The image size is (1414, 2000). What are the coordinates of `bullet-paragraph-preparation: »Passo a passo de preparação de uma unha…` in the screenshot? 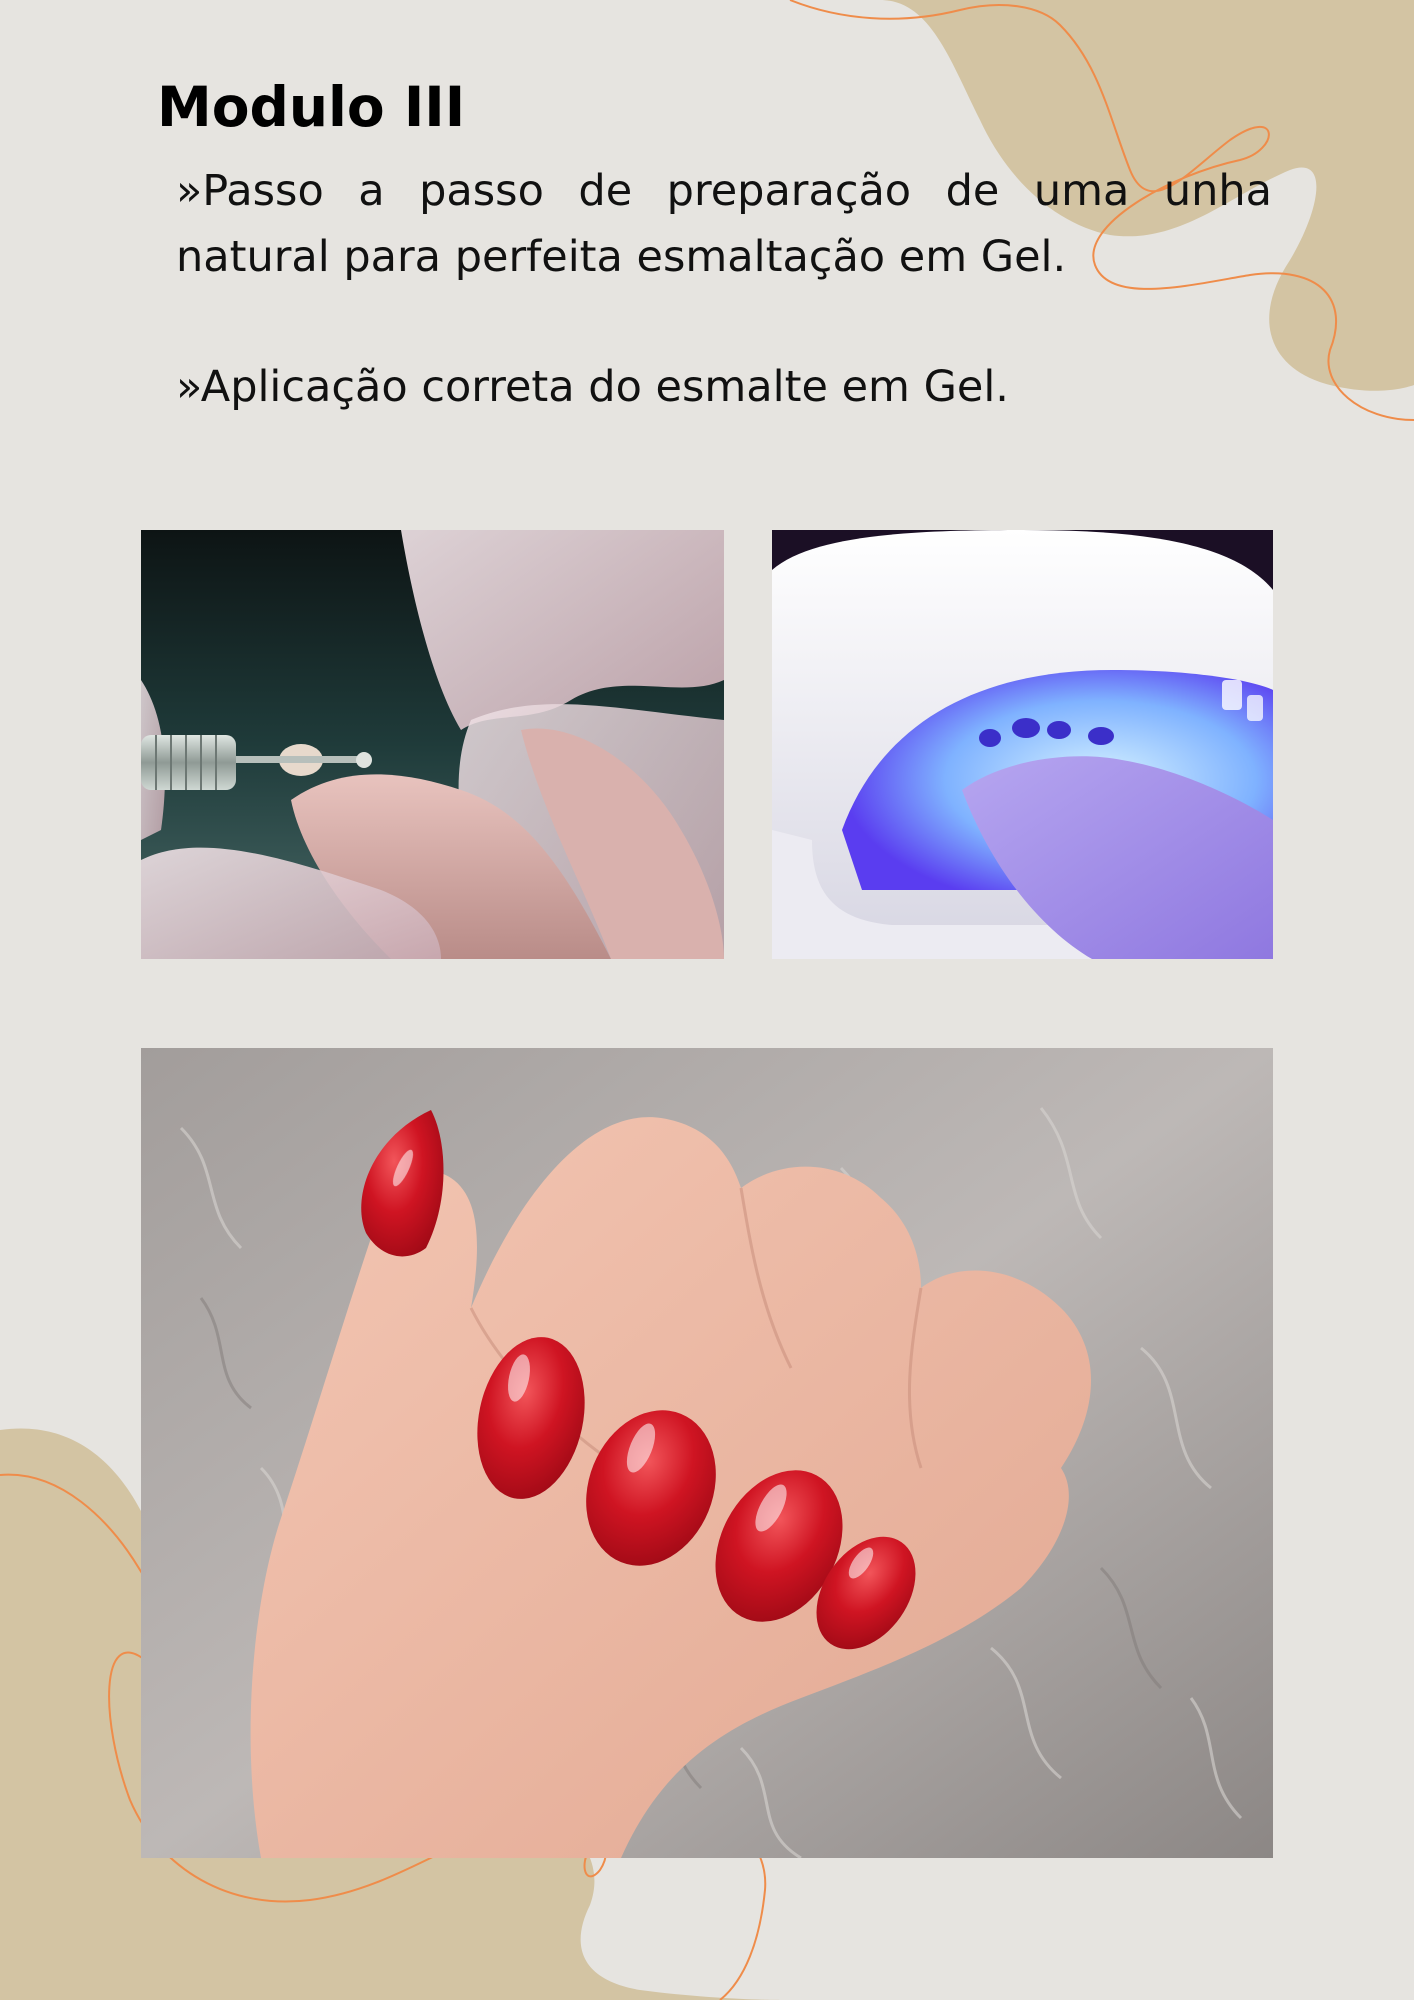 It's located at (724, 224).